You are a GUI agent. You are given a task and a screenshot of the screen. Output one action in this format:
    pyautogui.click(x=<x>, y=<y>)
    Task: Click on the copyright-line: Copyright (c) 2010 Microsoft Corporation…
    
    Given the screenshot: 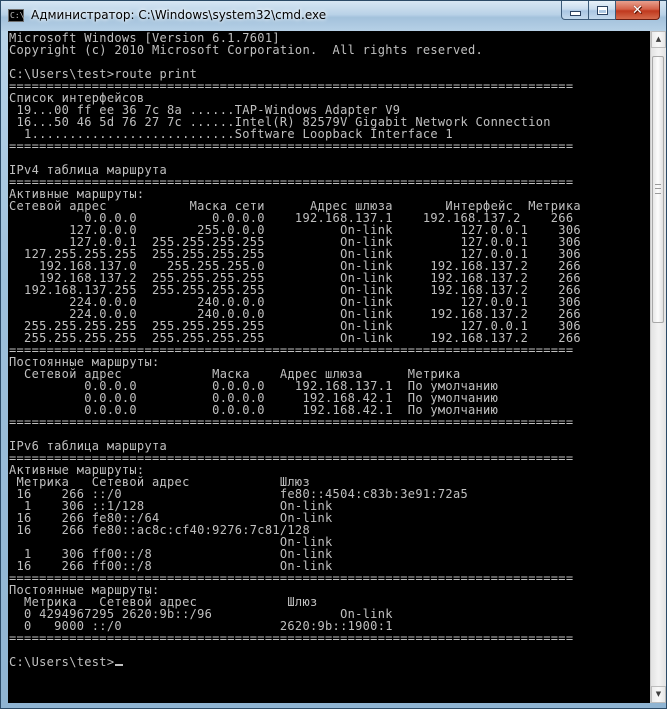 What is the action you would take?
    pyautogui.click(x=246, y=50)
    